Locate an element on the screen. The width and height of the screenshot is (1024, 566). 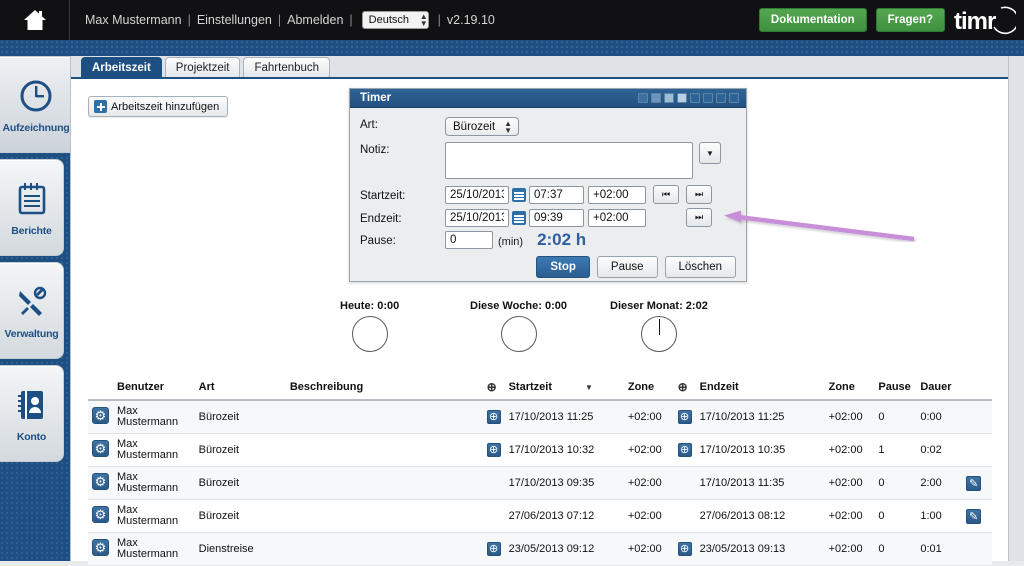
sidebar-item-verwaltung: Verwaltung is located at coordinates (32, 310).